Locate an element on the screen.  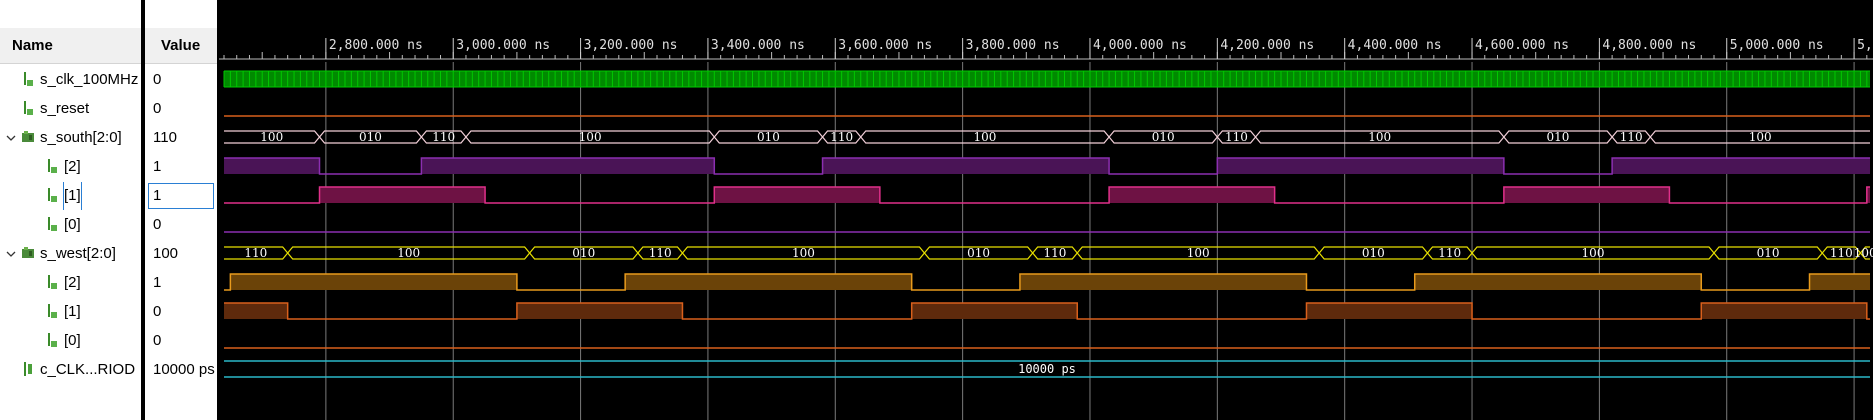
ruler-tick-label: 5,000.000 ns is located at coordinates (1777, 45).